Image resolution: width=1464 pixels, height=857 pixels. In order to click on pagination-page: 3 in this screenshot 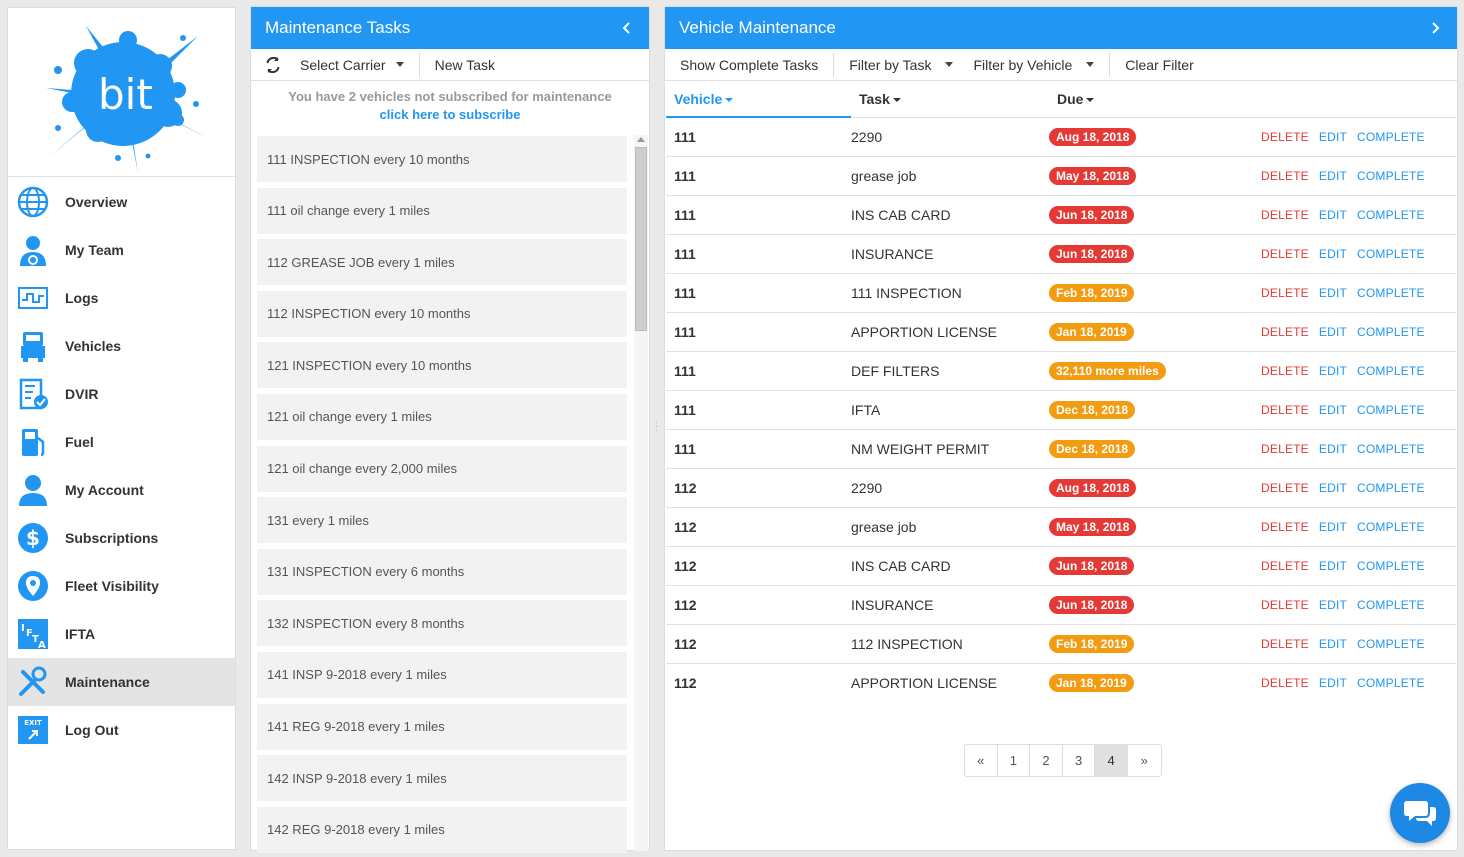, I will do `click(1079, 760)`.